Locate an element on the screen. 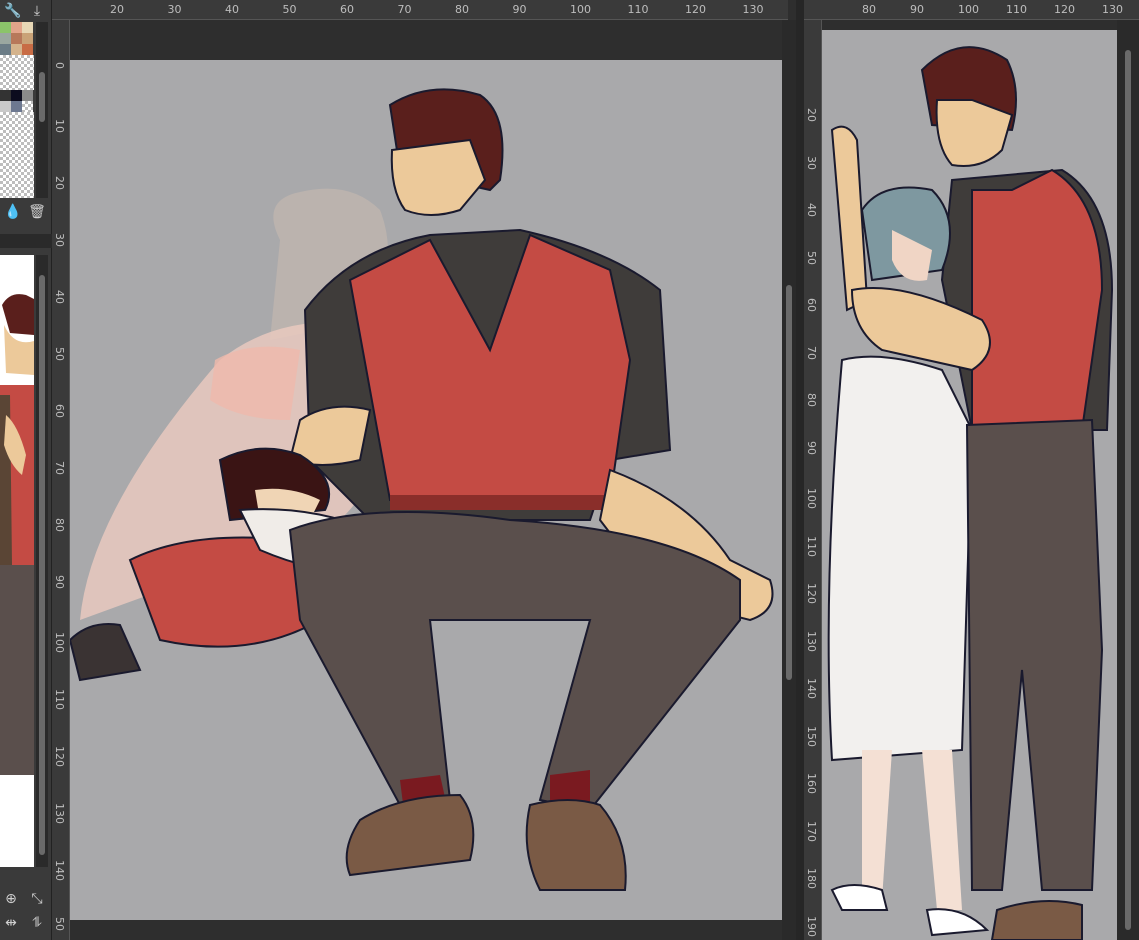 The image size is (1139, 940). drop-add-icon: 💧 is located at coordinates (13, 212).